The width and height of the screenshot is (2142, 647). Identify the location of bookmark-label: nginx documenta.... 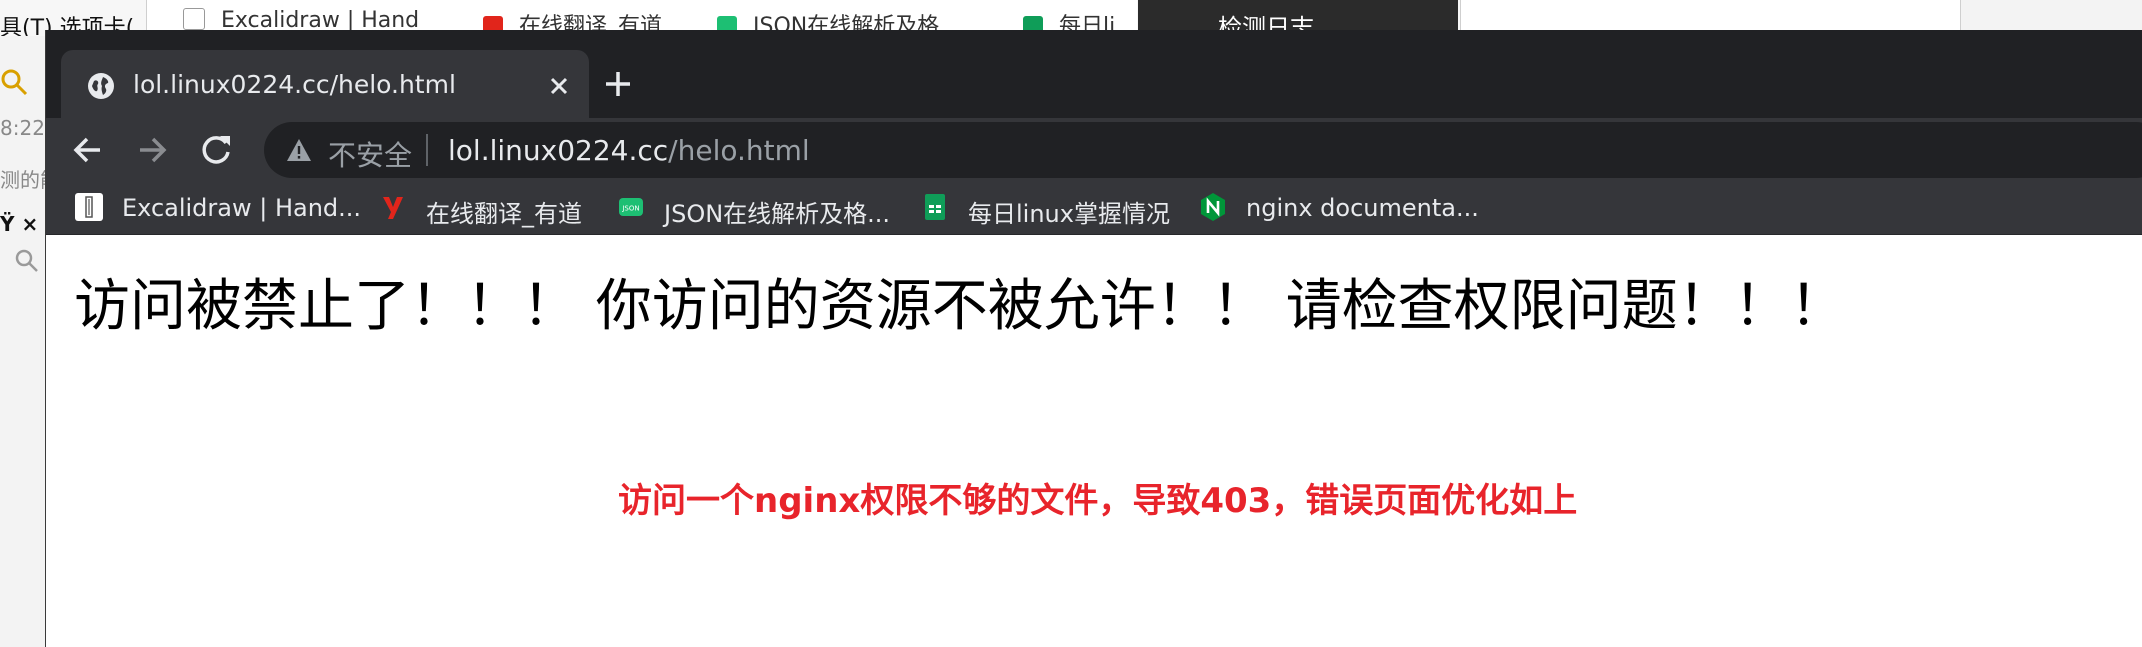
(1362, 208).